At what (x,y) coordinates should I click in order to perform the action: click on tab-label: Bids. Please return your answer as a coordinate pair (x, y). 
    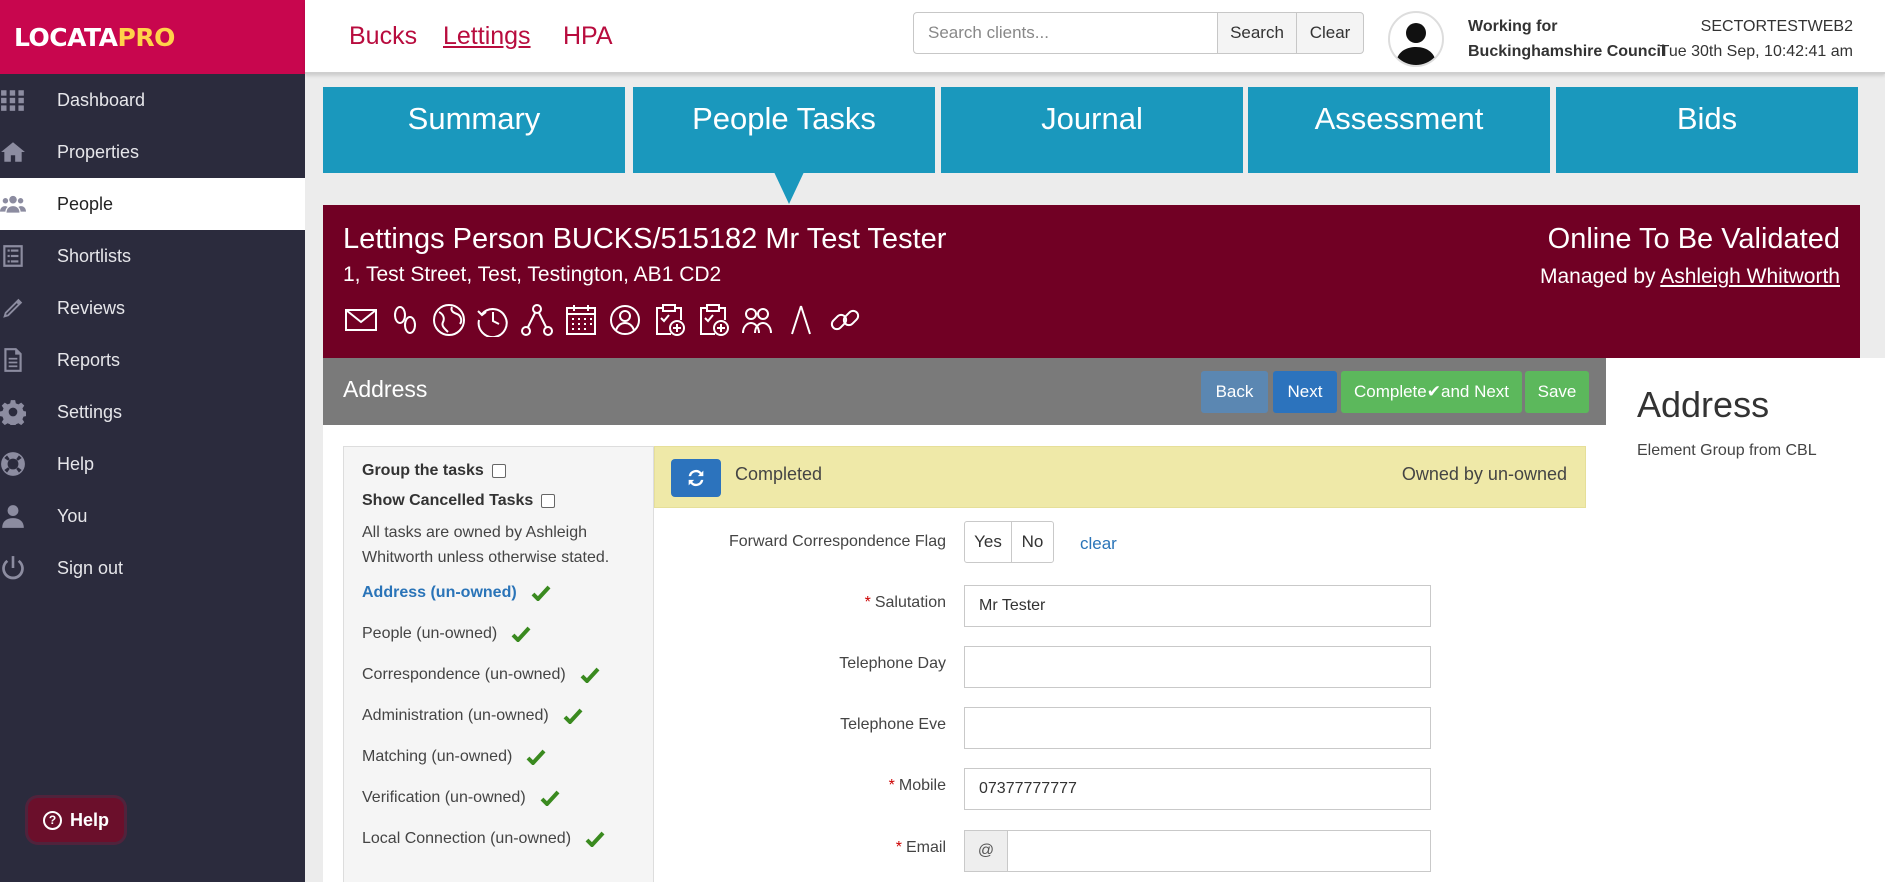
    Looking at the image, I should click on (1707, 118).